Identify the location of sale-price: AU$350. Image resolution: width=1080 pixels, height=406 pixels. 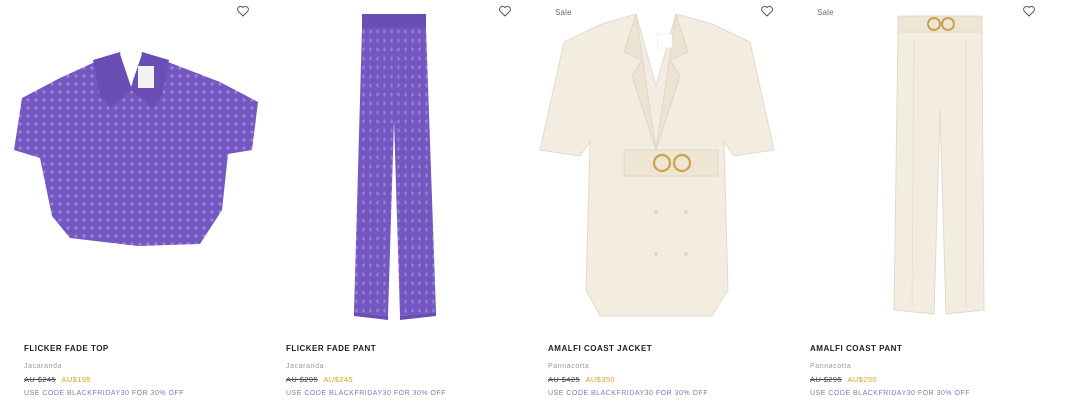
(600, 379).